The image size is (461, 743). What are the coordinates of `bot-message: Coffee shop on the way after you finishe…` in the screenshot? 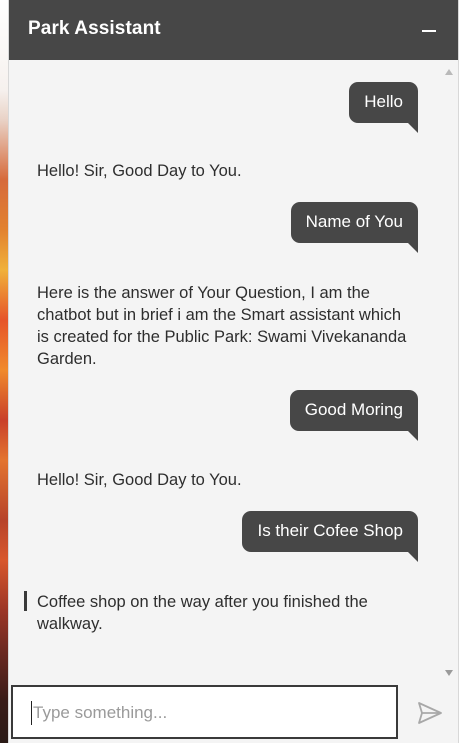 It's located at (202, 613).